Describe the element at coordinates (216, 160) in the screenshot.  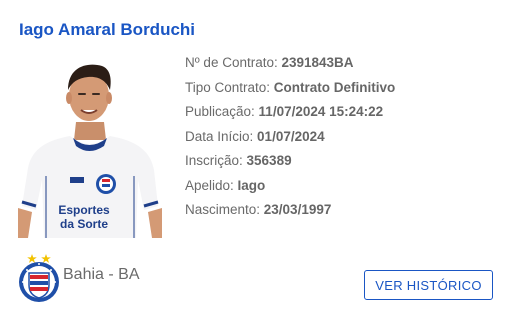
I see `detail-label: Inscrição:` at that location.